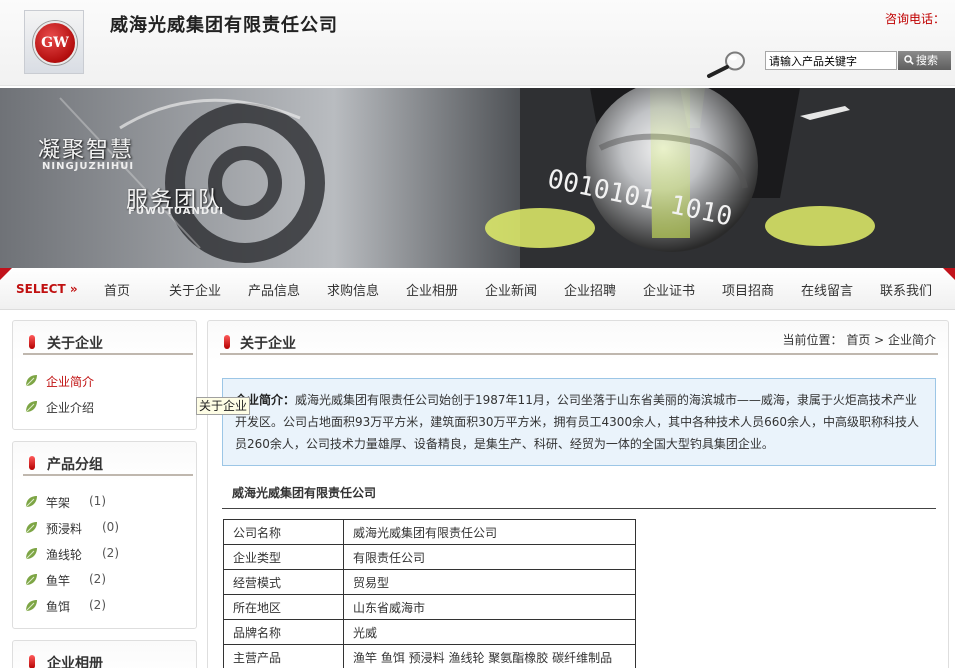 The width and height of the screenshot is (955, 668). What do you see at coordinates (590, 289) in the screenshot?
I see `nav-item-jobs: 企业招聘` at bounding box center [590, 289].